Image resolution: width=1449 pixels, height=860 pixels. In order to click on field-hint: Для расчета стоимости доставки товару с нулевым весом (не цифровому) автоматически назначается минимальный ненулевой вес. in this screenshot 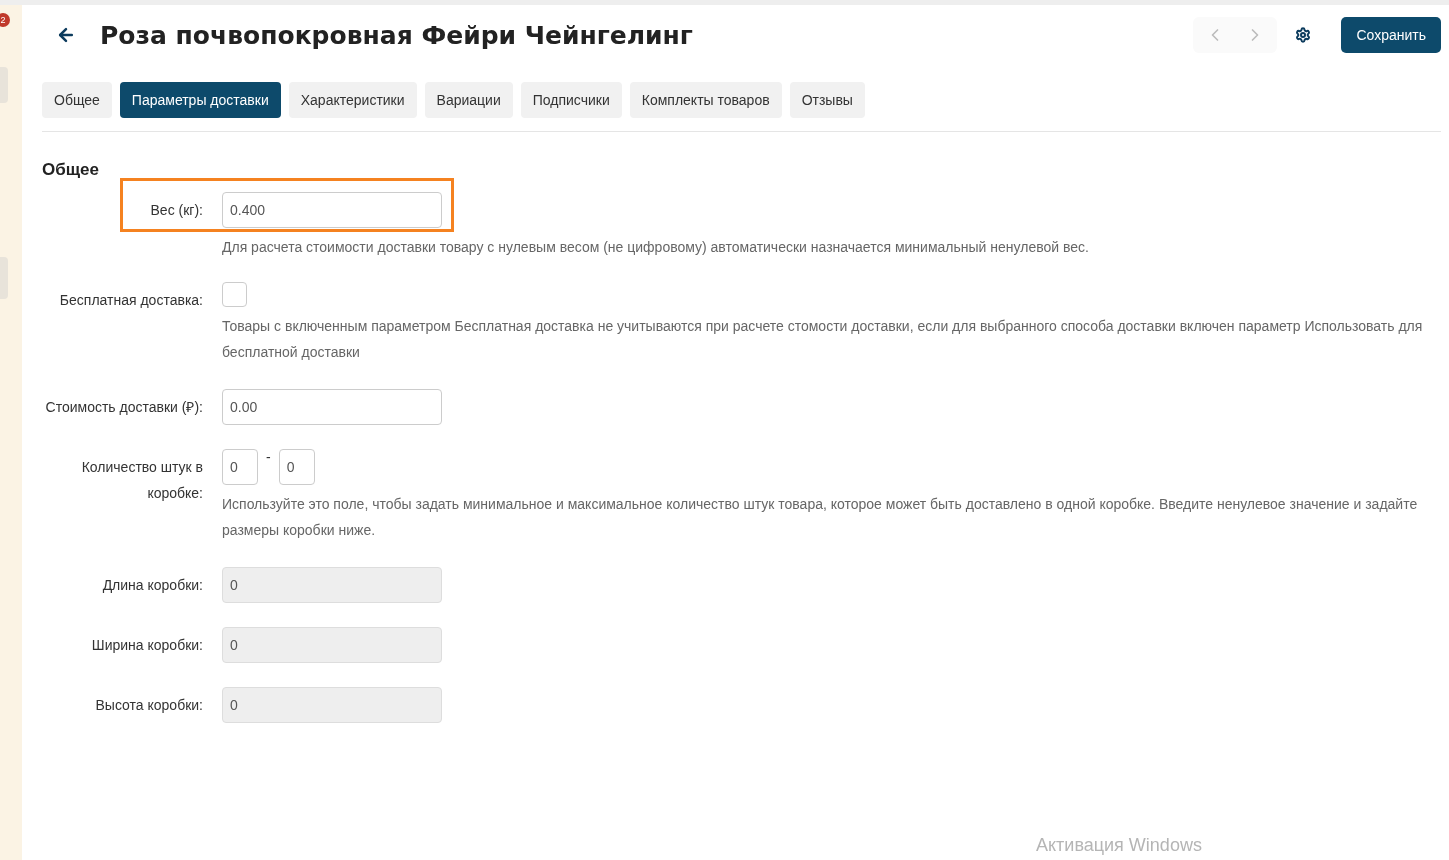, I will do `click(656, 247)`.